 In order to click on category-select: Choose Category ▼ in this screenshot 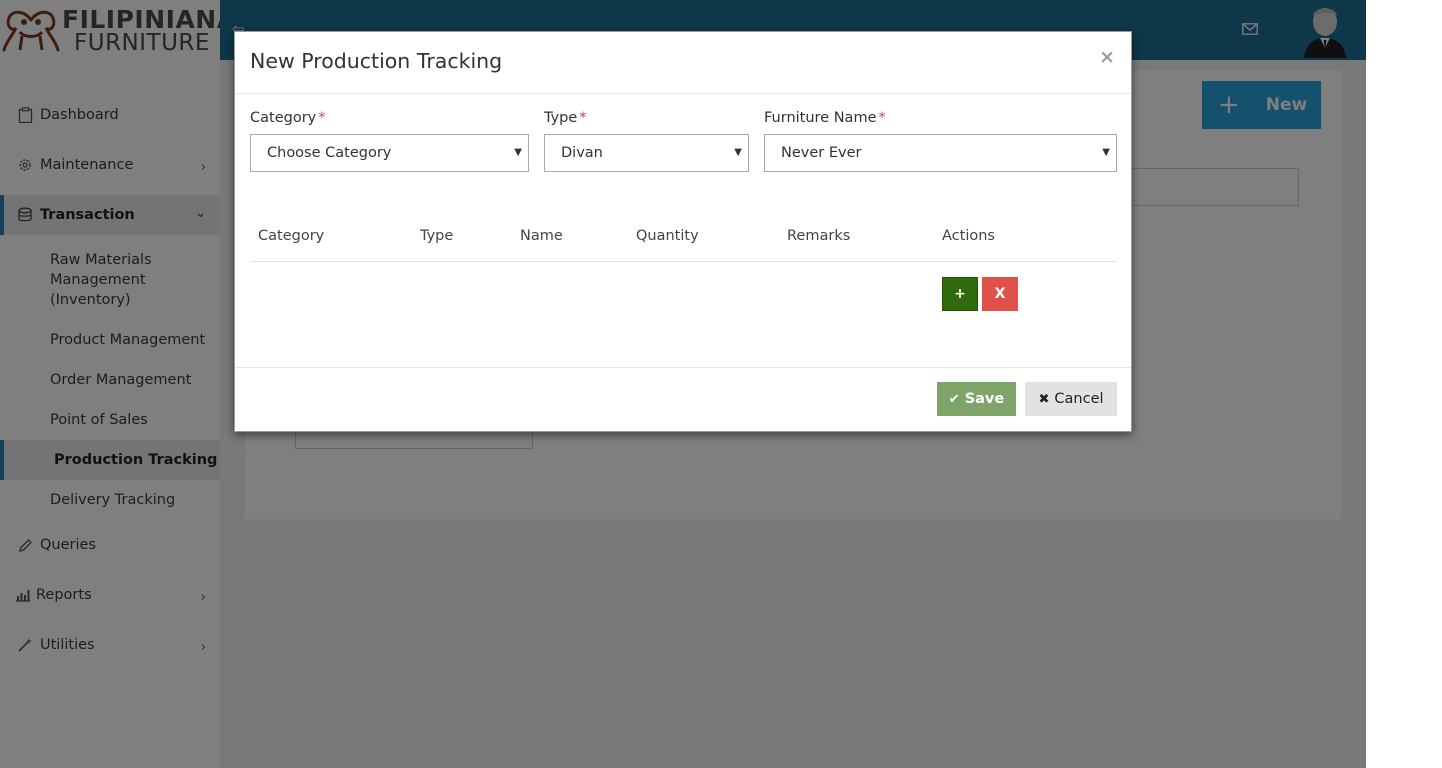, I will do `click(389, 153)`.